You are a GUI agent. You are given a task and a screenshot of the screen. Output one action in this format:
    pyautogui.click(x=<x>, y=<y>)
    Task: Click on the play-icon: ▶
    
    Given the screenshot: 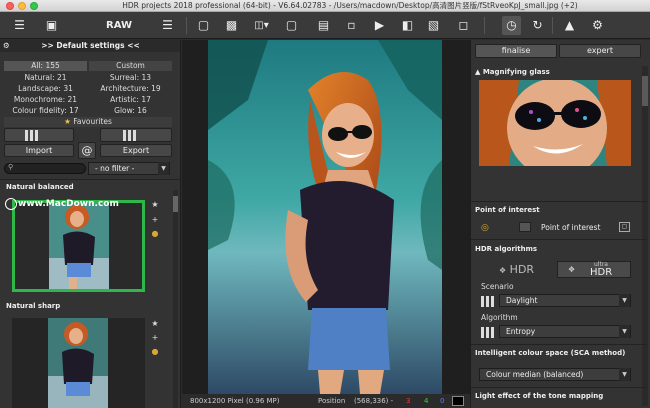 What is the action you would take?
    pyautogui.click(x=379, y=25)
    